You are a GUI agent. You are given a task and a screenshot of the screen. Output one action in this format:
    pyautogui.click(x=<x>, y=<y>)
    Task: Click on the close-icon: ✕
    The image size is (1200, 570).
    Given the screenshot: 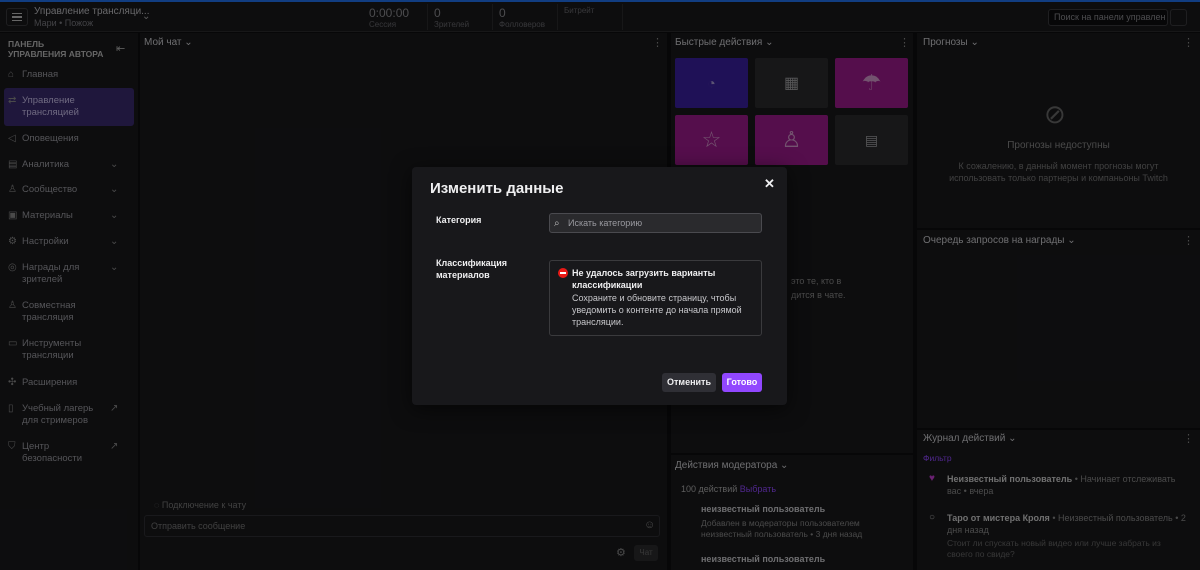 What is the action you would take?
    pyautogui.click(x=769, y=184)
    